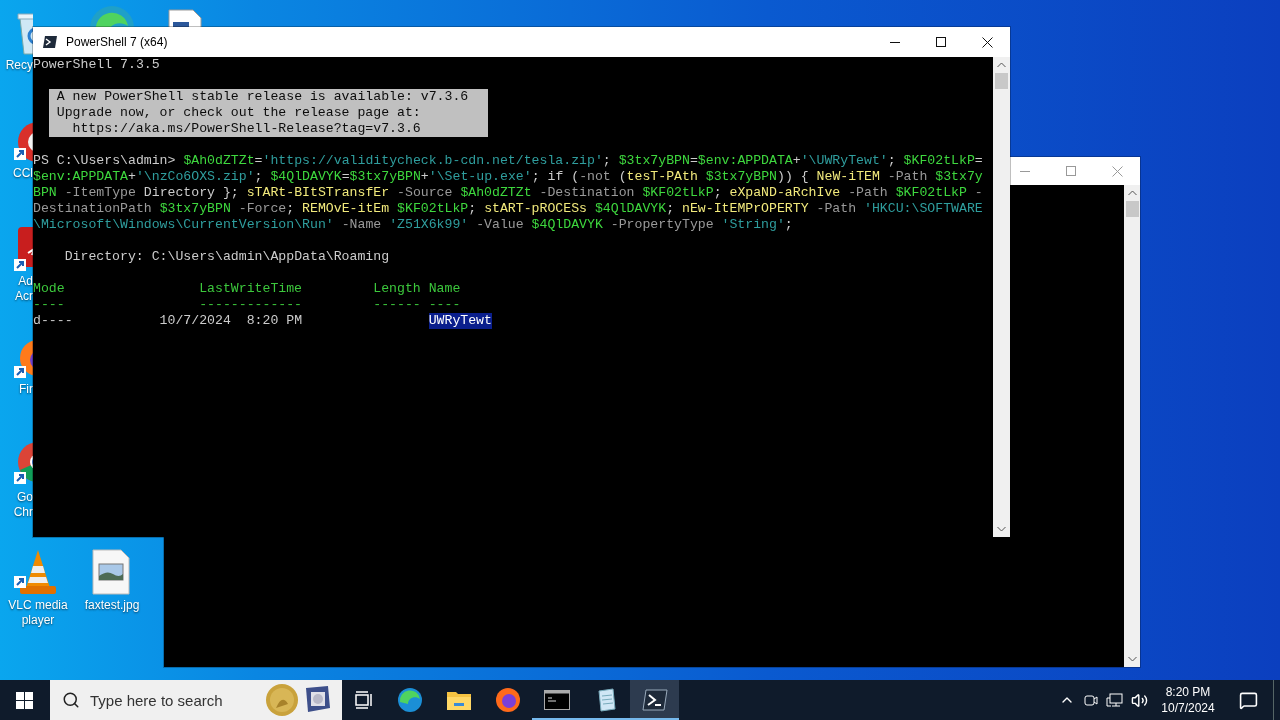 The image size is (1280, 720). I want to click on column-header: Name, so click(444, 289).